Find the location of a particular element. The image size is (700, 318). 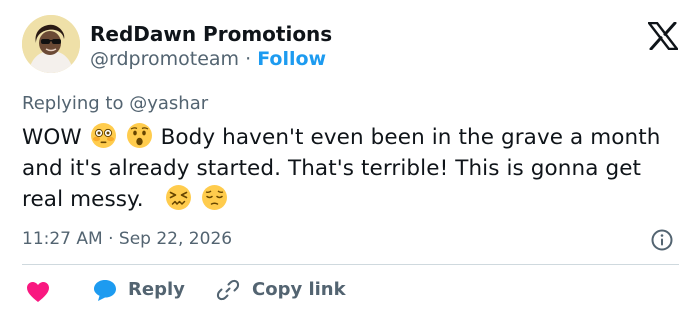

reply-bubble-icon is located at coordinates (105, 290).